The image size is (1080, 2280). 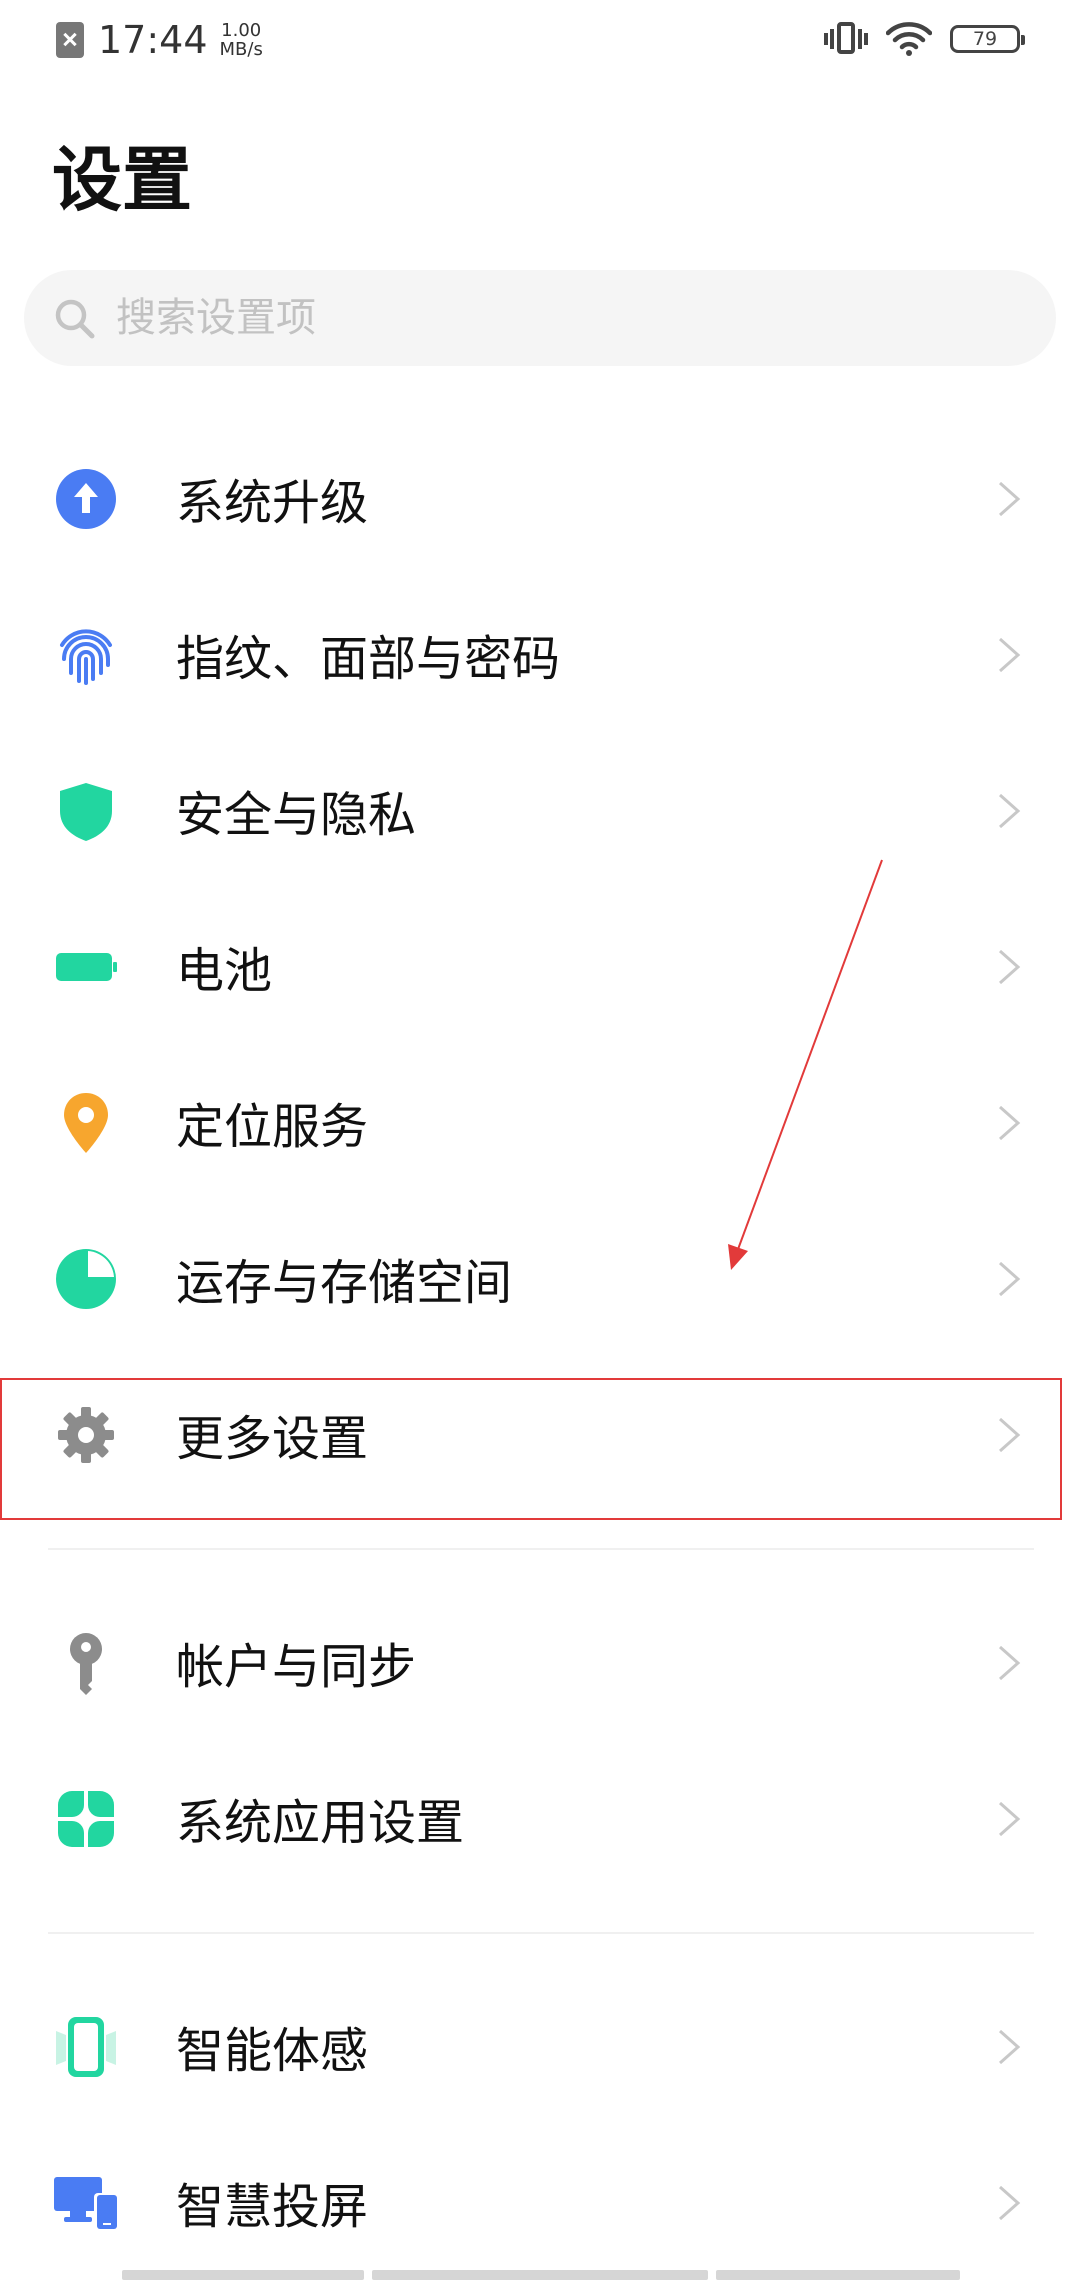 What do you see at coordinates (241, 49) in the screenshot?
I see `network-speed-unit: MB/s` at bounding box center [241, 49].